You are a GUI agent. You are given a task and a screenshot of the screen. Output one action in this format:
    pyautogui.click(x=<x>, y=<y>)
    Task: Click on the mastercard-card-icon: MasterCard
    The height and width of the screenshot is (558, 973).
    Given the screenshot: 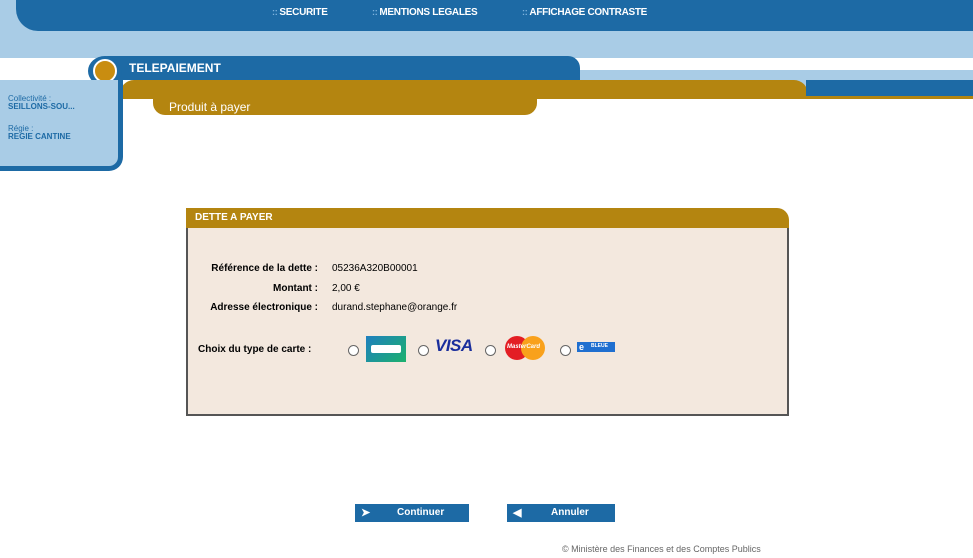 What is the action you would take?
    pyautogui.click(x=525, y=348)
    